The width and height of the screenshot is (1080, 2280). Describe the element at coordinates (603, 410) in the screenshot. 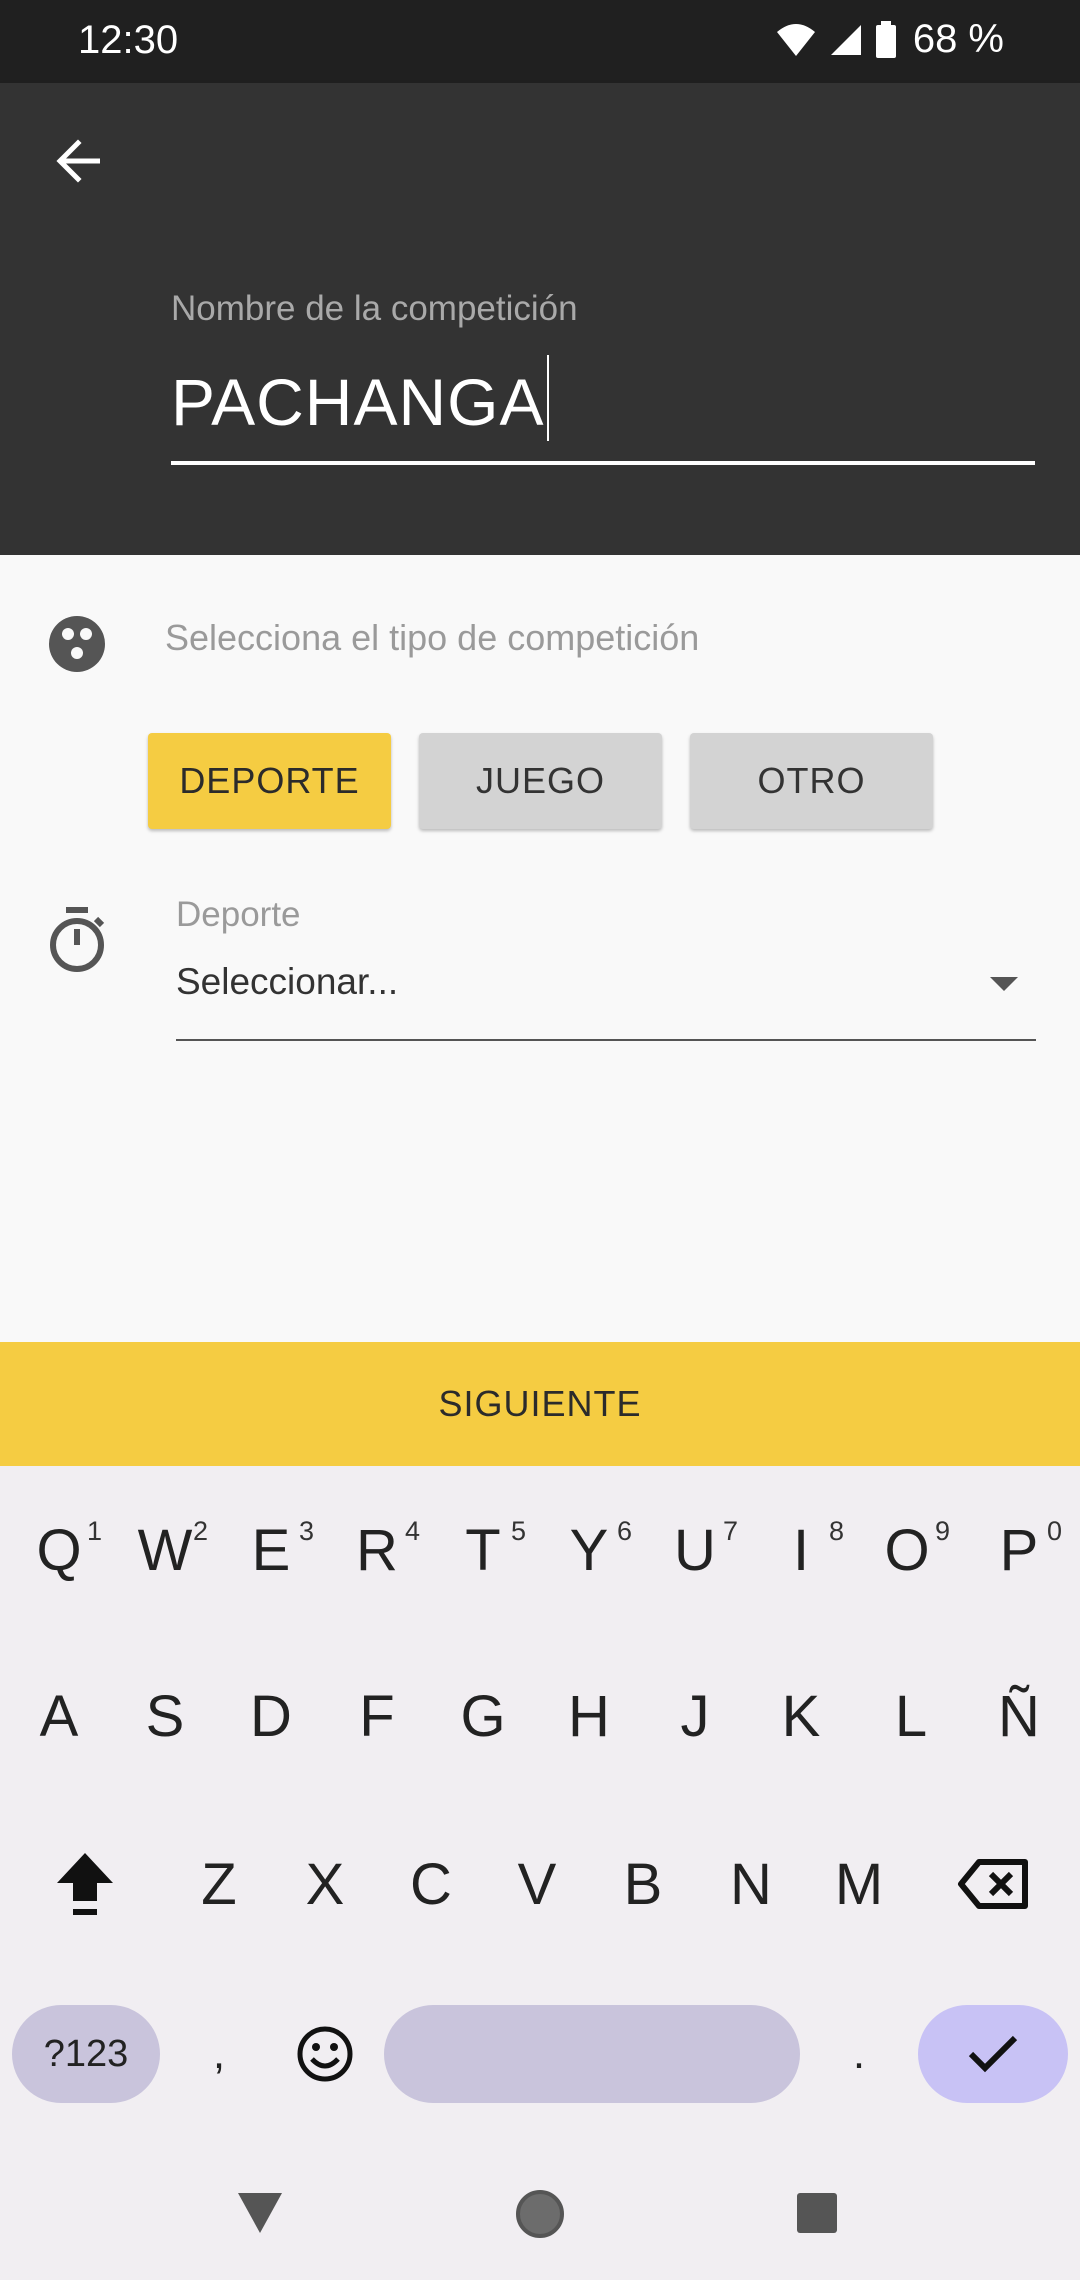

I see `competition-name-input: PACHANGA` at that location.